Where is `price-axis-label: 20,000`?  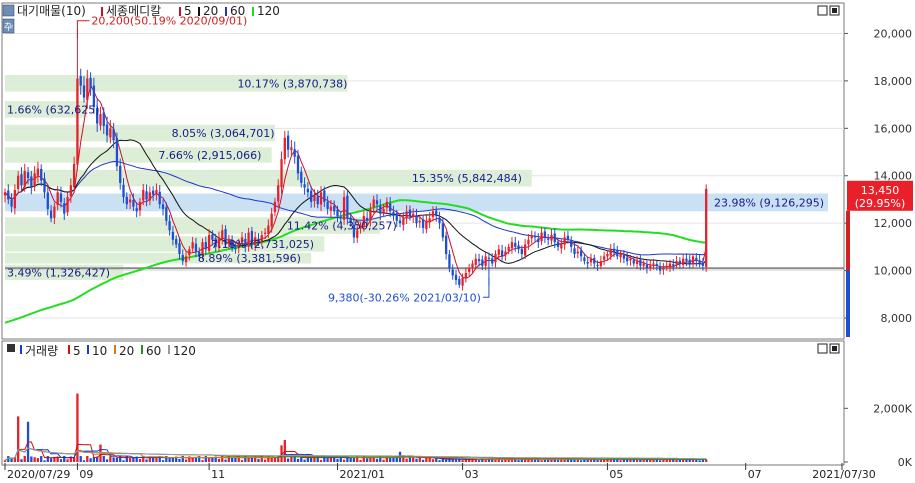 price-axis-label: 20,000 is located at coordinates (893, 33).